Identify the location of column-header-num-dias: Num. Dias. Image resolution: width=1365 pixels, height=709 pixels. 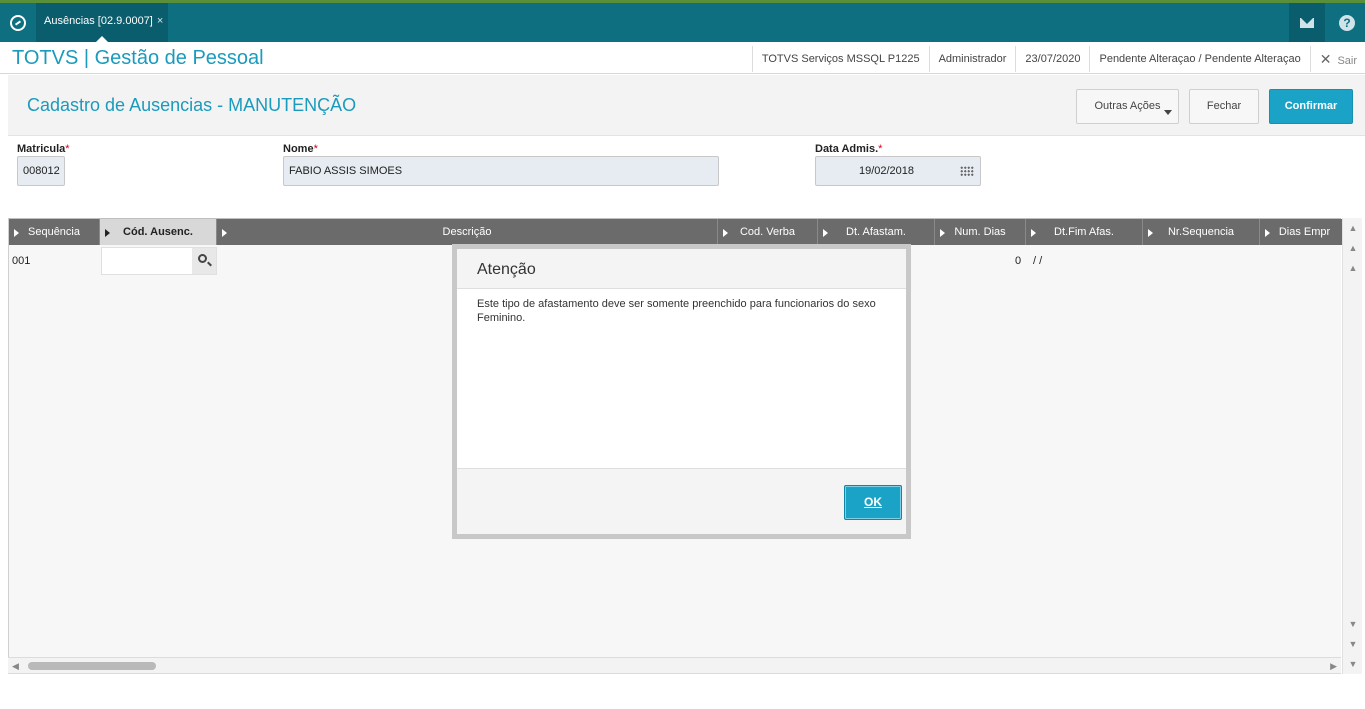
(980, 232).